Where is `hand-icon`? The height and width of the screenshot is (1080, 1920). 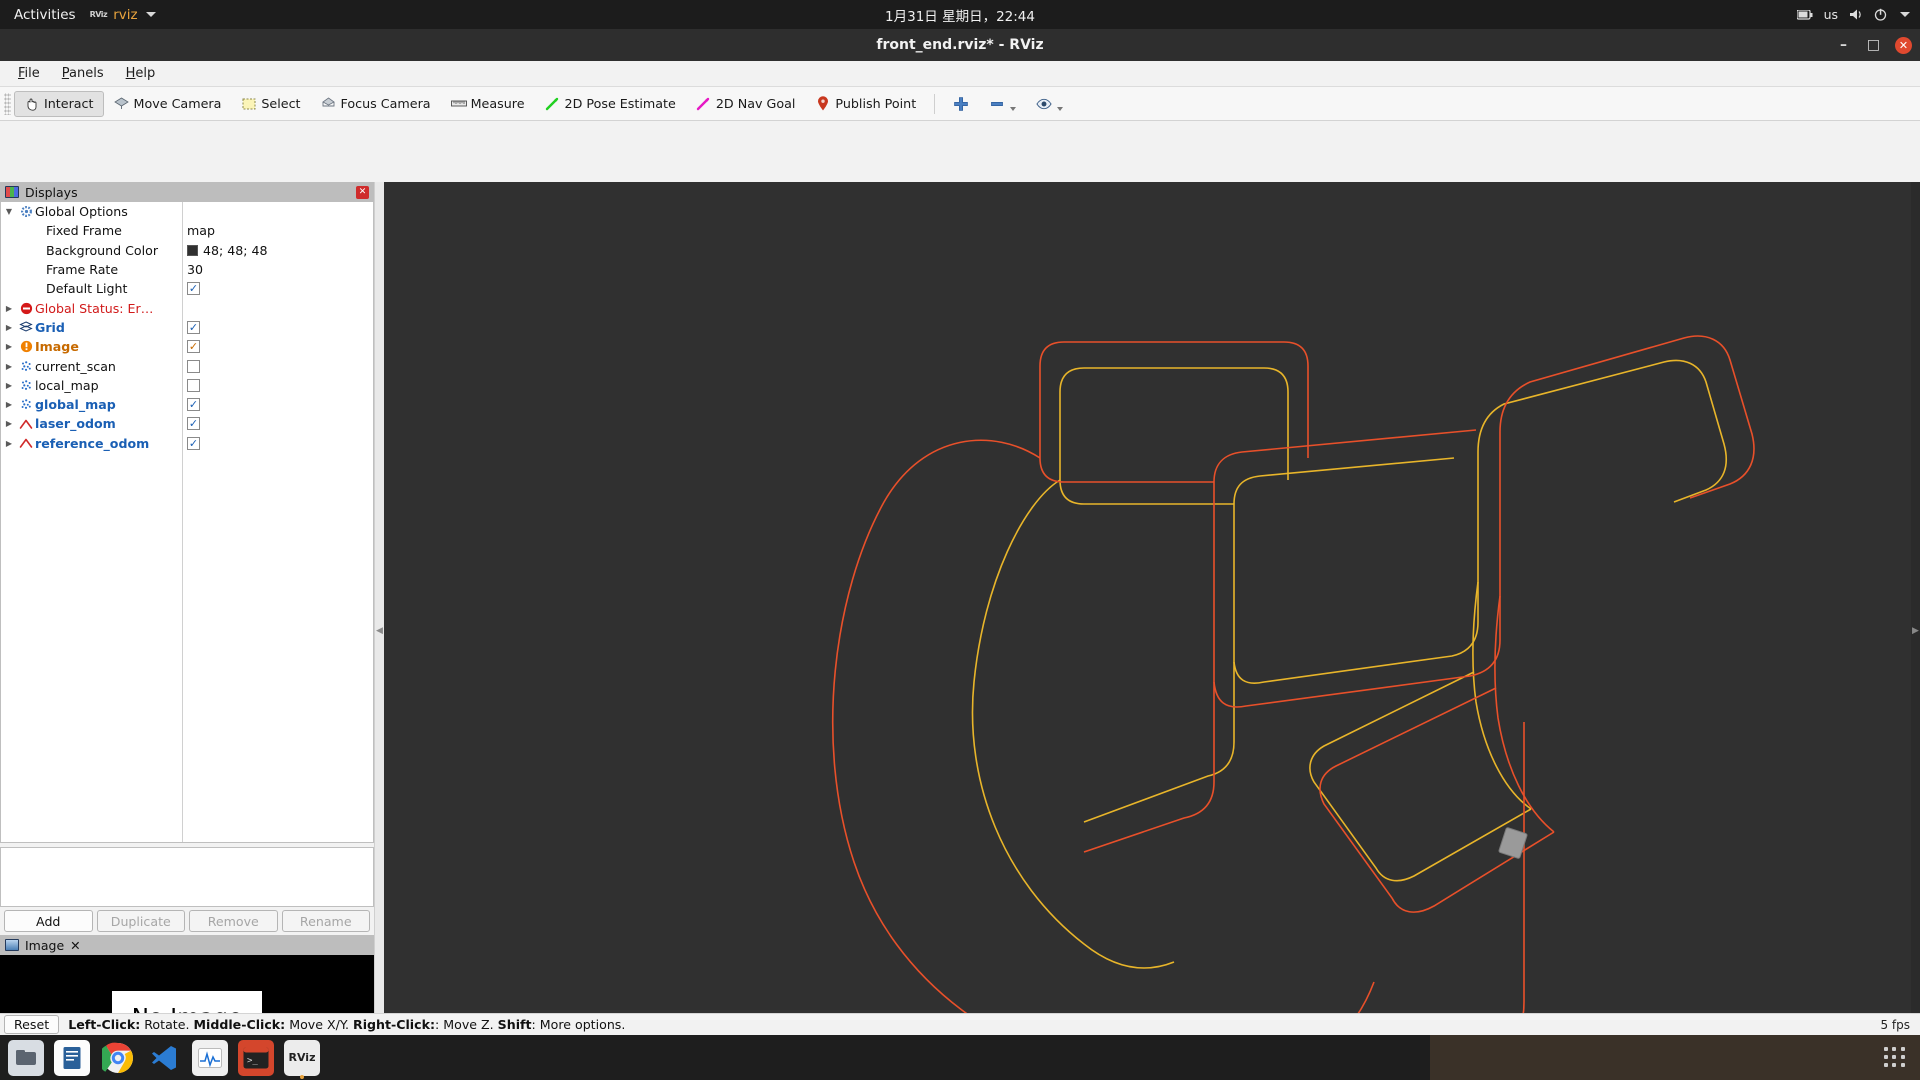
hand-icon is located at coordinates (32, 104).